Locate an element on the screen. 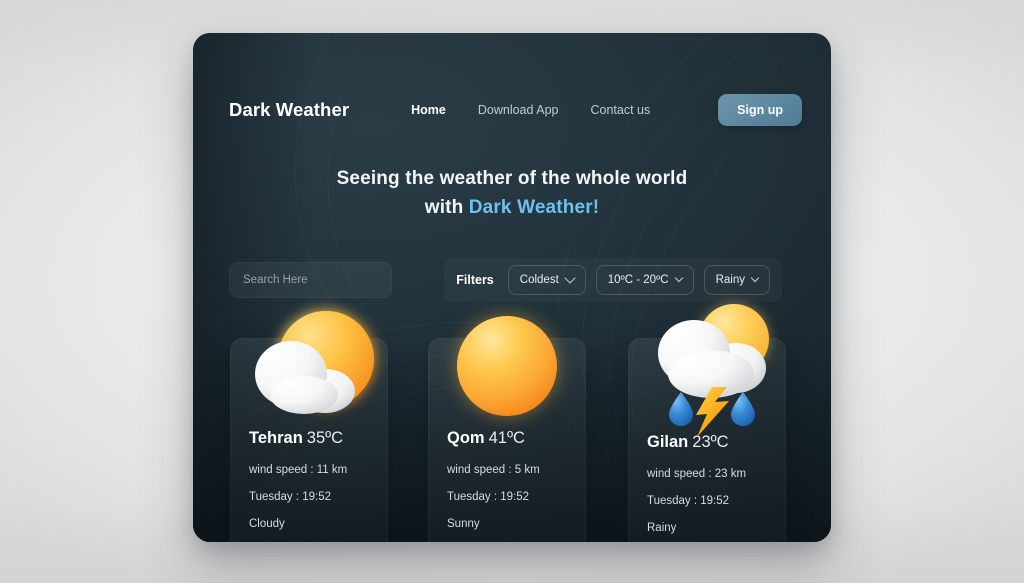 This screenshot has width=1024, height=583. nav-link-home: Home is located at coordinates (428, 110).